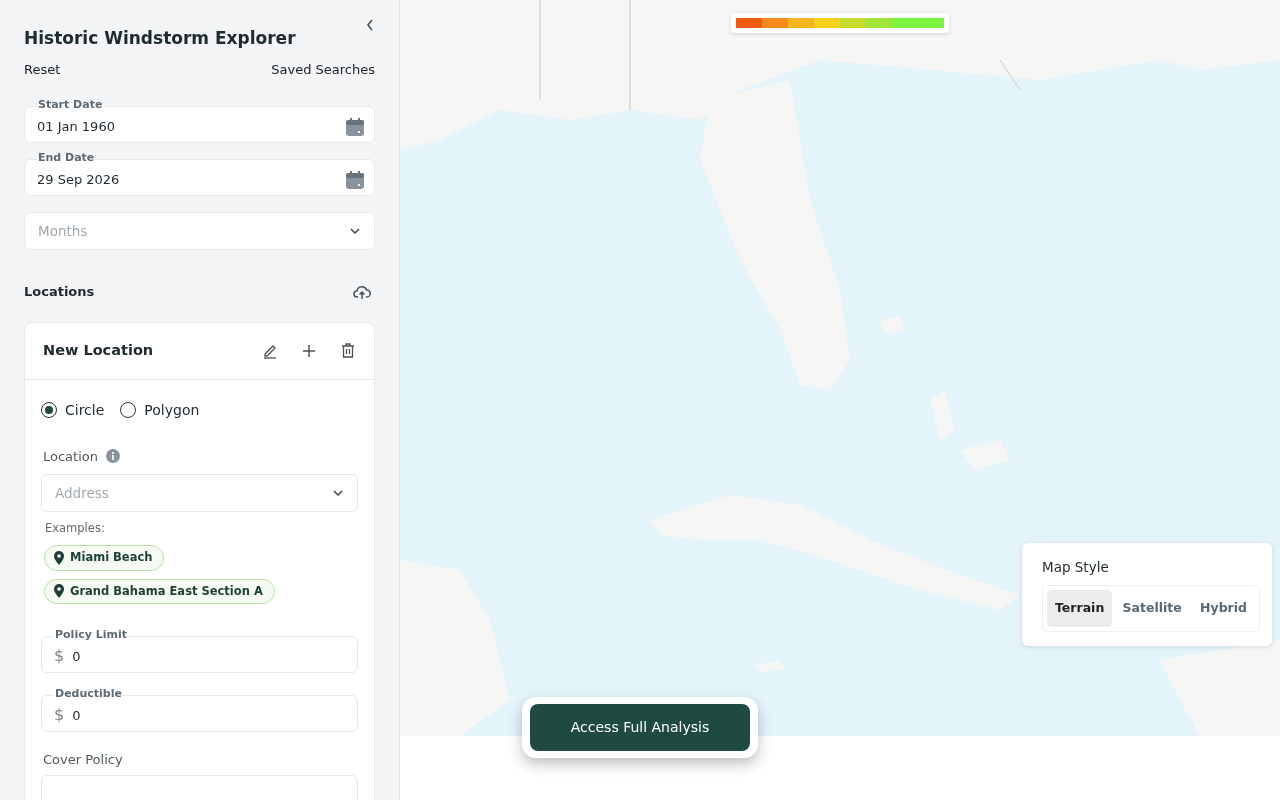 This screenshot has width=1280, height=800. I want to click on map-style-tab: Hybrid, so click(1223, 608).